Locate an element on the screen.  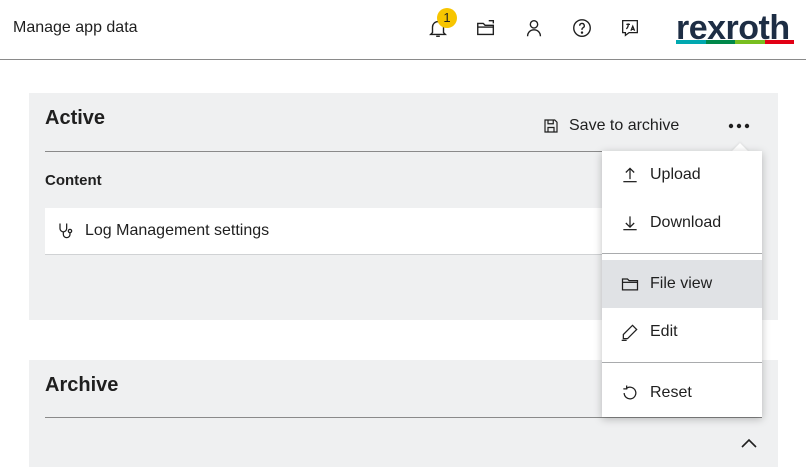
menu-item-label: File view is located at coordinates (681, 283).